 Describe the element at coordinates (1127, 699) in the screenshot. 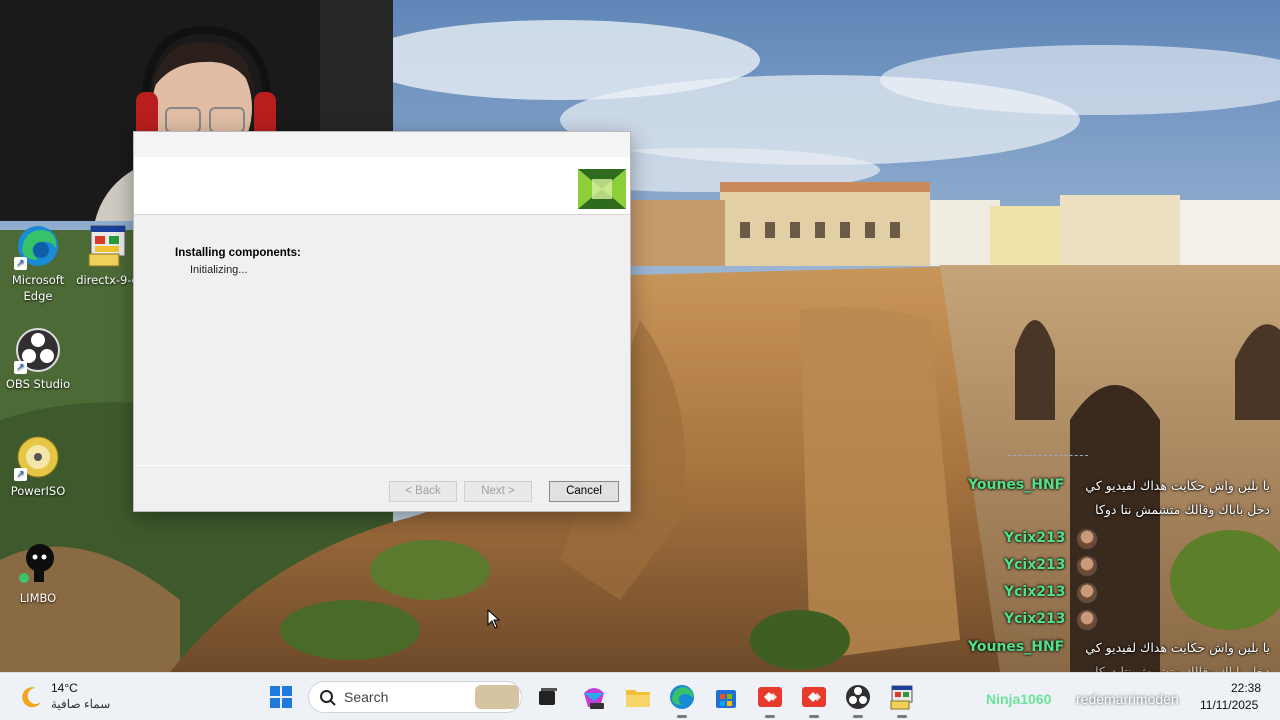

I see `overlay-command-text: redemarrimoden` at that location.